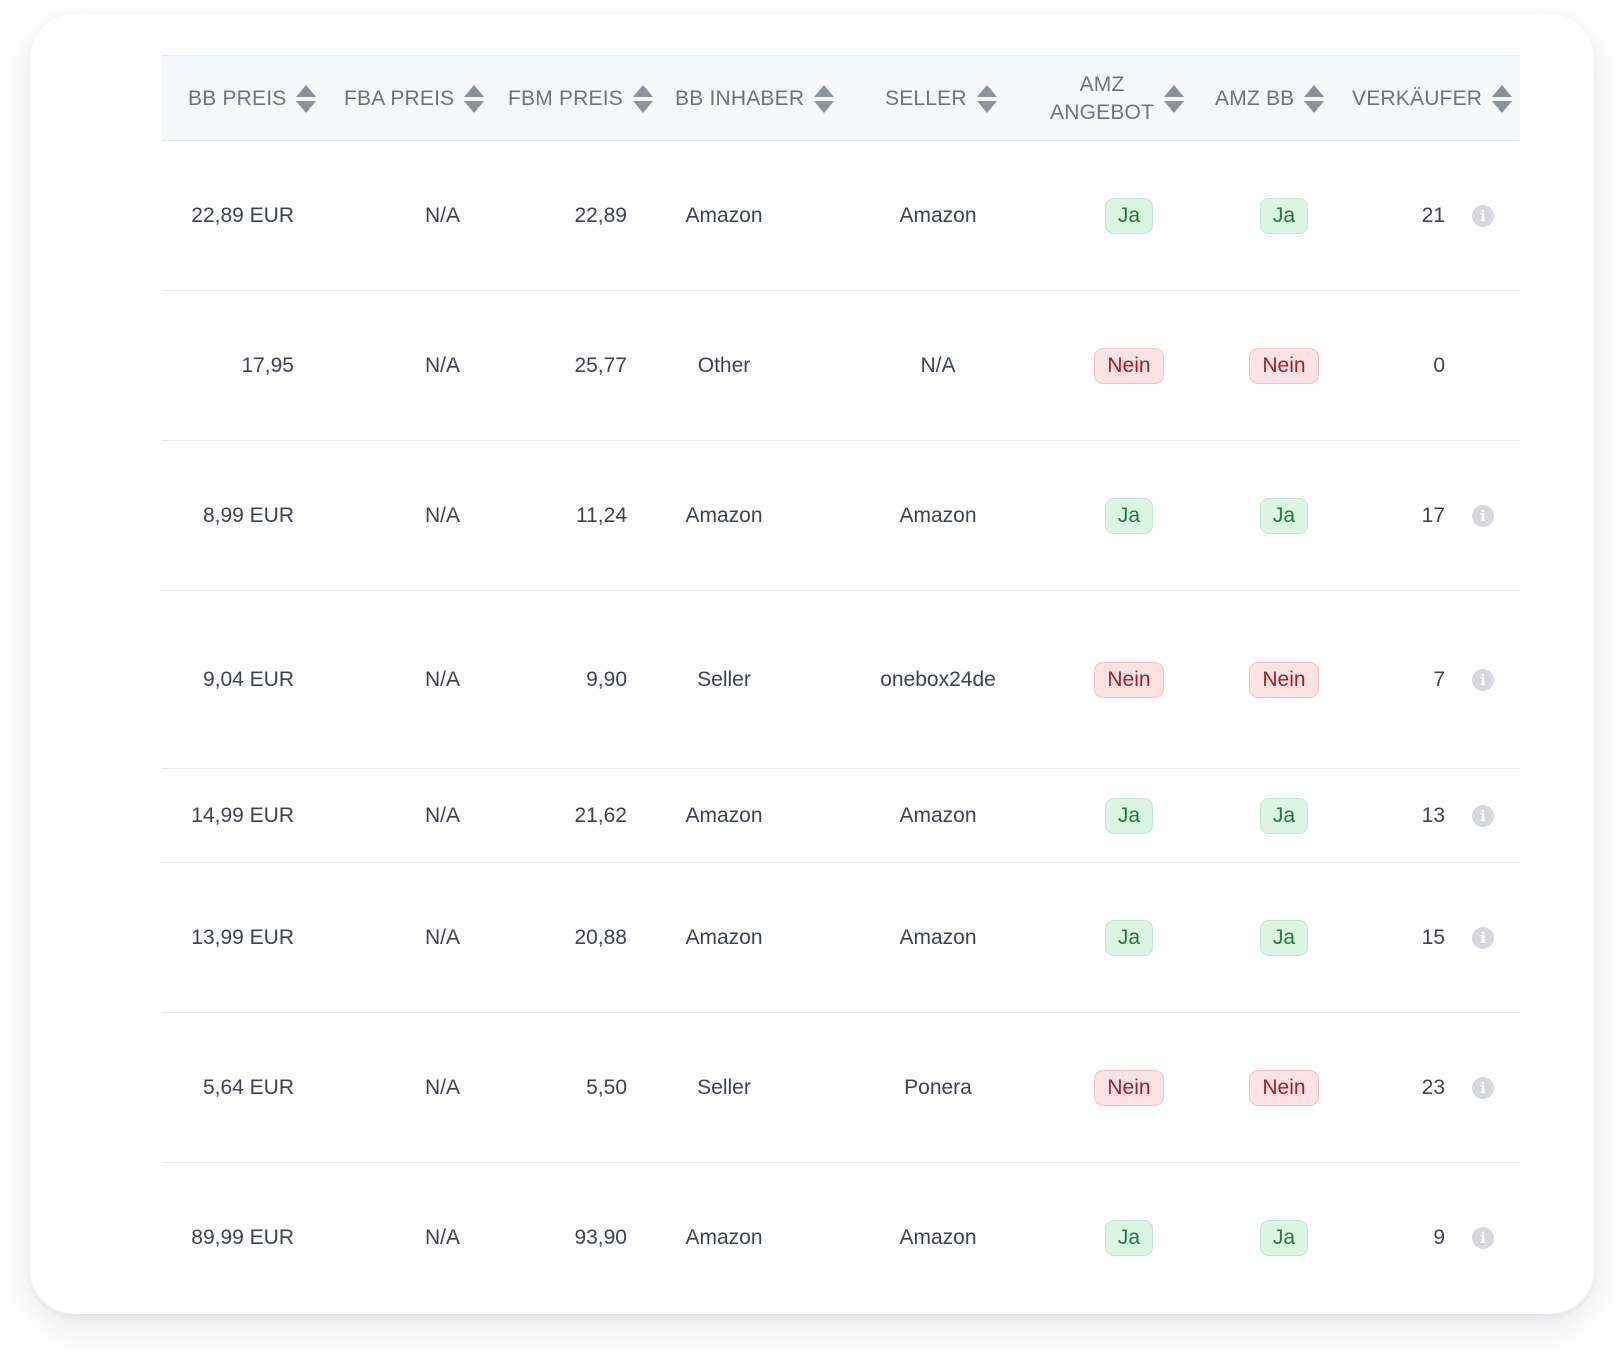 This screenshot has width=1624, height=1364. What do you see at coordinates (600, 937) in the screenshot?
I see `cell-fbm-preis-text: 20,88` at bounding box center [600, 937].